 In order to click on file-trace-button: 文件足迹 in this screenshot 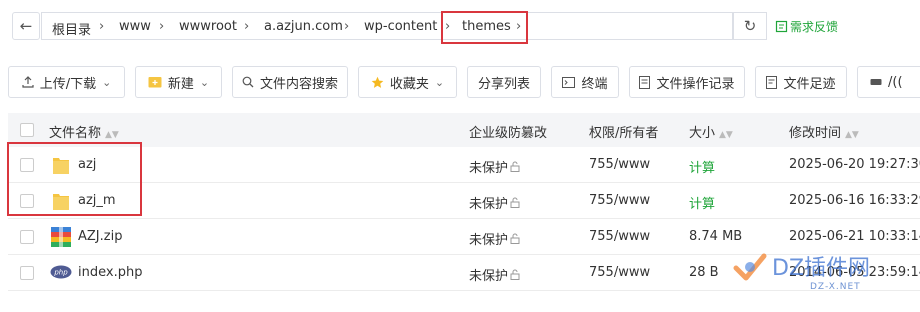, I will do `click(801, 82)`.